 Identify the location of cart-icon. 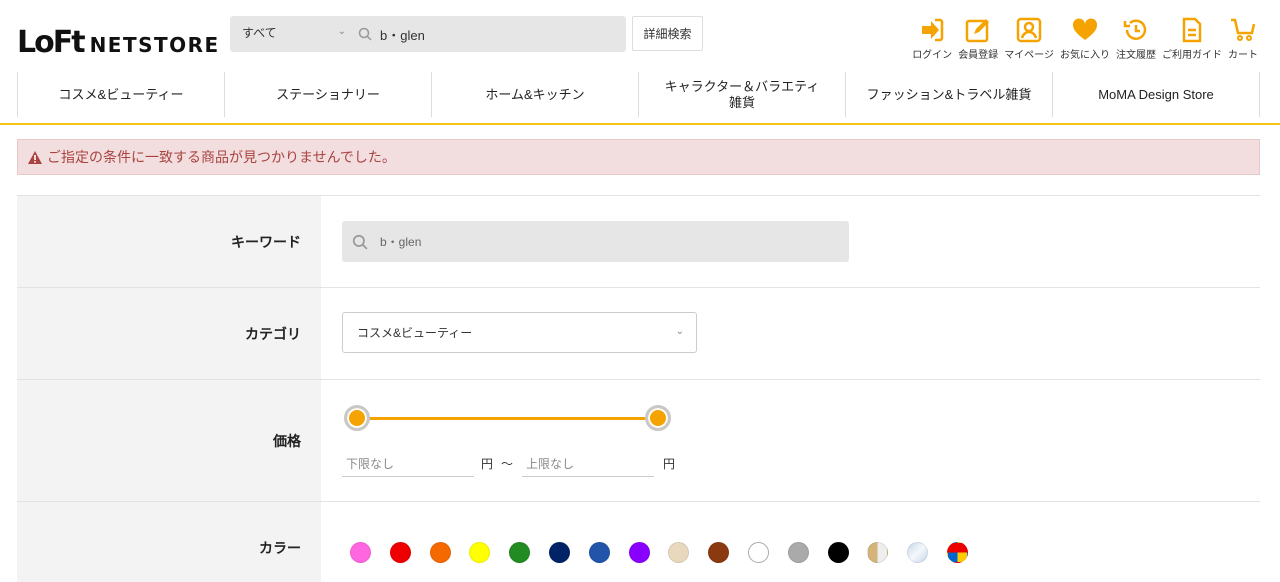
(1243, 29).